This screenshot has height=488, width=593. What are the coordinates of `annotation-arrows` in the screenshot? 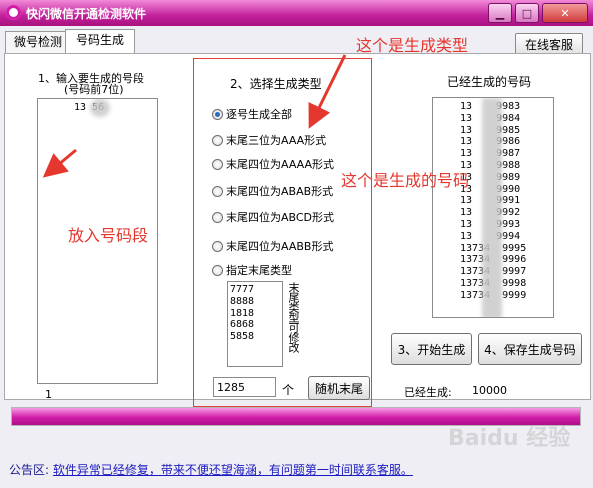 It's located at (194, 116).